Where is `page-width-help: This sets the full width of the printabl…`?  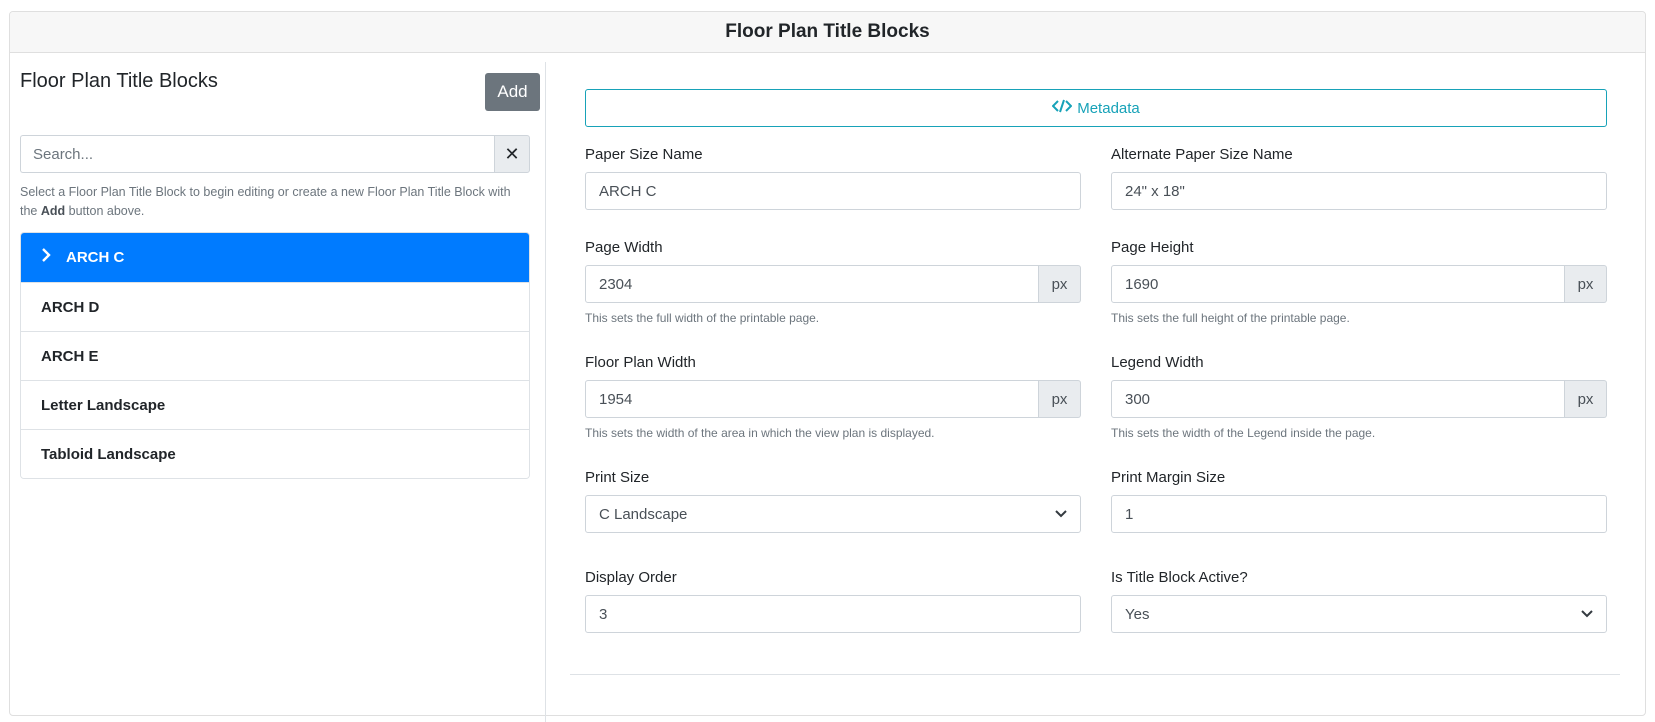
page-width-help: This sets the full width of the printabl… is located at coordinates (702, 318).